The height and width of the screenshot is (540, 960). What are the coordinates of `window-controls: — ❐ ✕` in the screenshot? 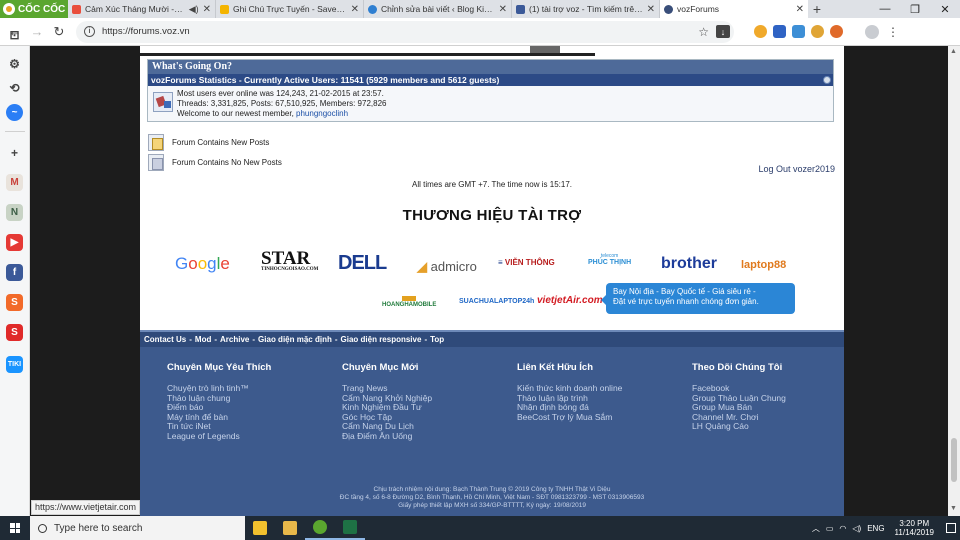 It's located at (915, 9).